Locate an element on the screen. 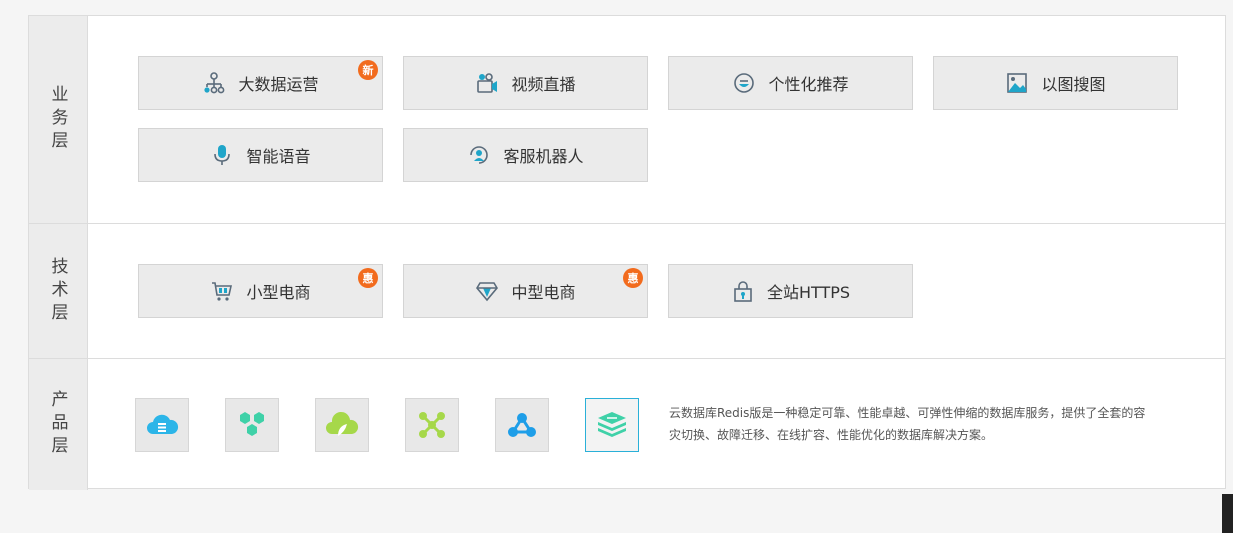  site-https-button: 全站HTTPS is located at coordinates (790, 291).